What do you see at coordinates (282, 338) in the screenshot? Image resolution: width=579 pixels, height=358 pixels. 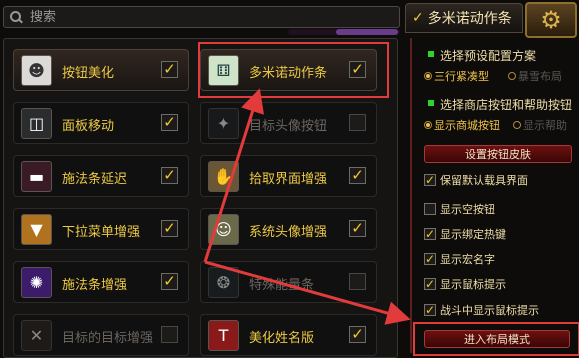 I see `module-label: 美化姓名版` at bounding box center [282, 338].